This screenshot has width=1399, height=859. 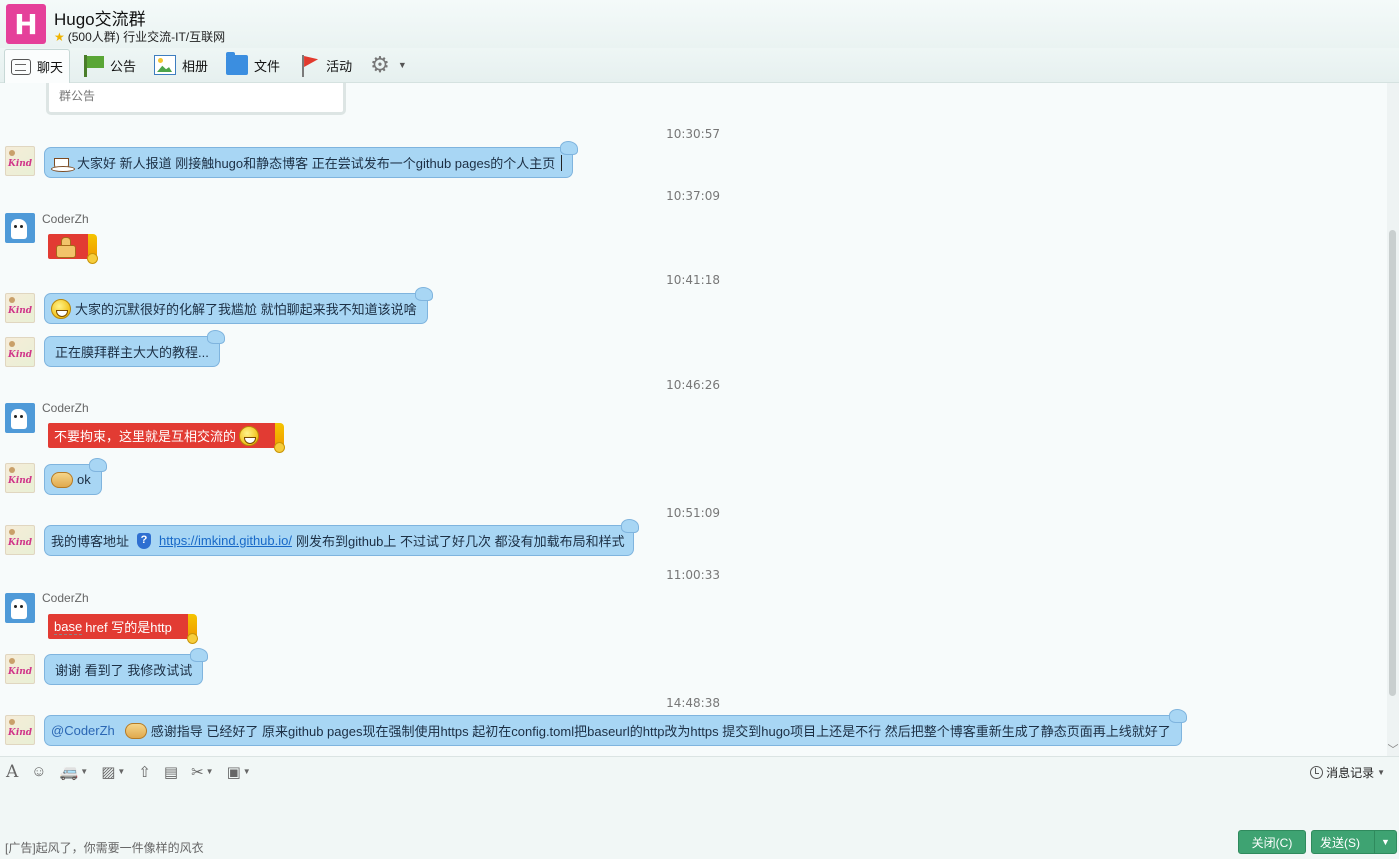 What do you see at coordinates (100, 17) in the screenshot?
I see `group-title: Hugo交流群` at bounding box center [100, 17].